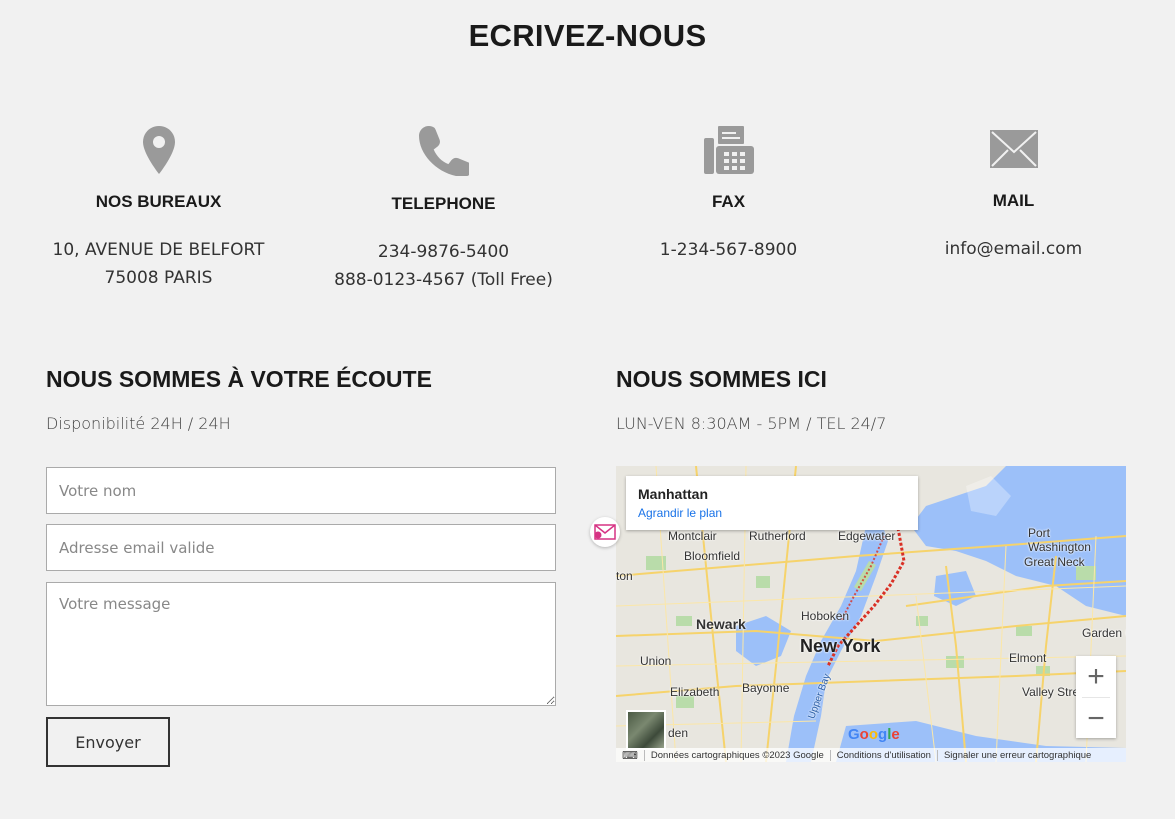  What do you see at coordinates (1059, 540) in the screenshot?
I see `map-label: Port Washington` at bounding box center [1059, 540].